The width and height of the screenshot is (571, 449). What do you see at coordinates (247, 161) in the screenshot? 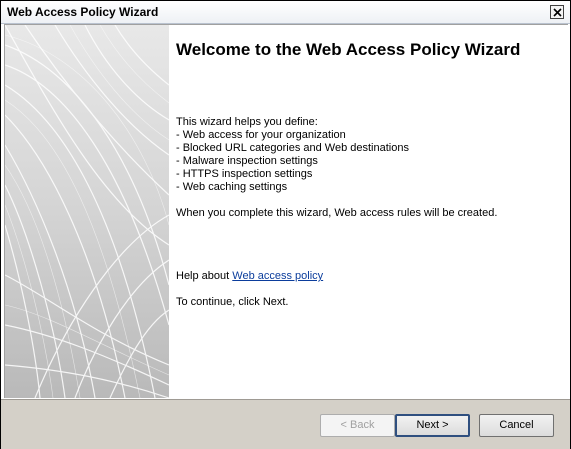
I see `list-item: - Malware inspection settings` at bounding box center [247, 161].